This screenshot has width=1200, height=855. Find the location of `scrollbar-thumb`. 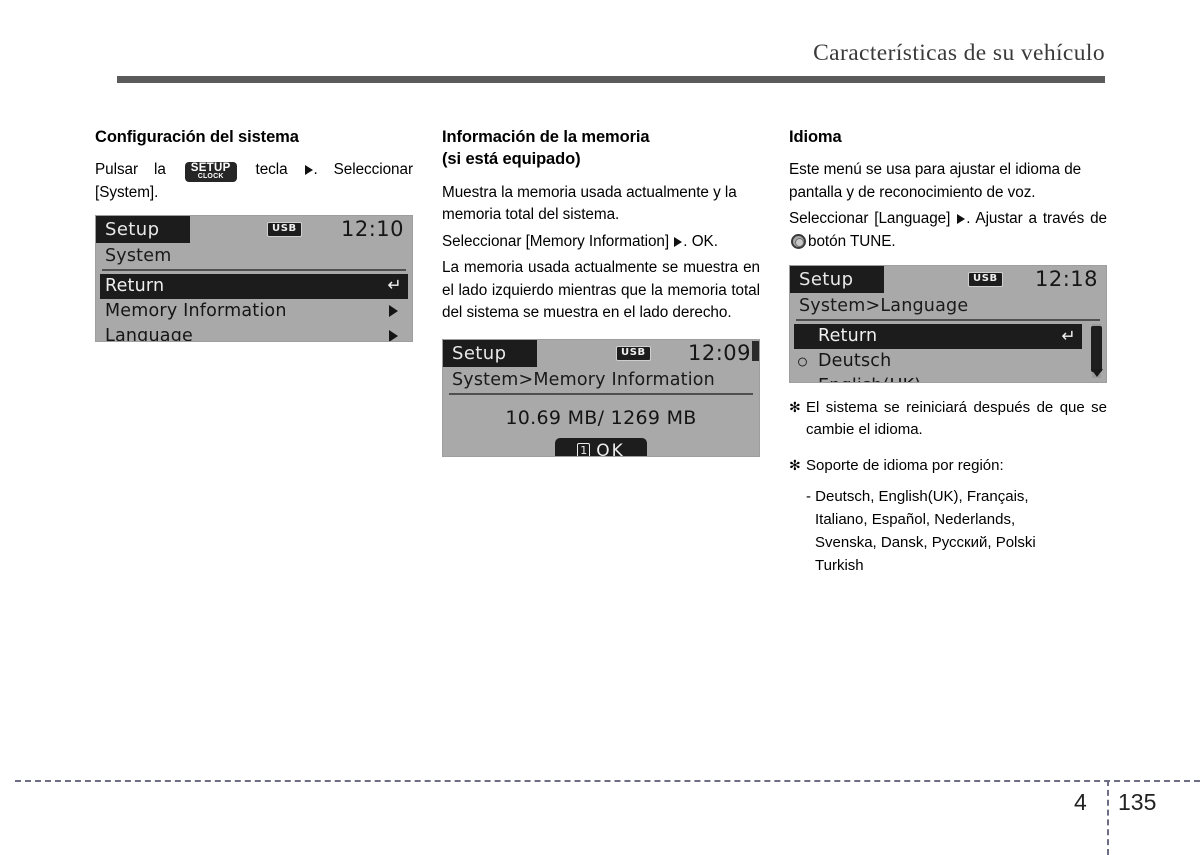

scrollbar-thumb is located at coordinates (1096, 349).